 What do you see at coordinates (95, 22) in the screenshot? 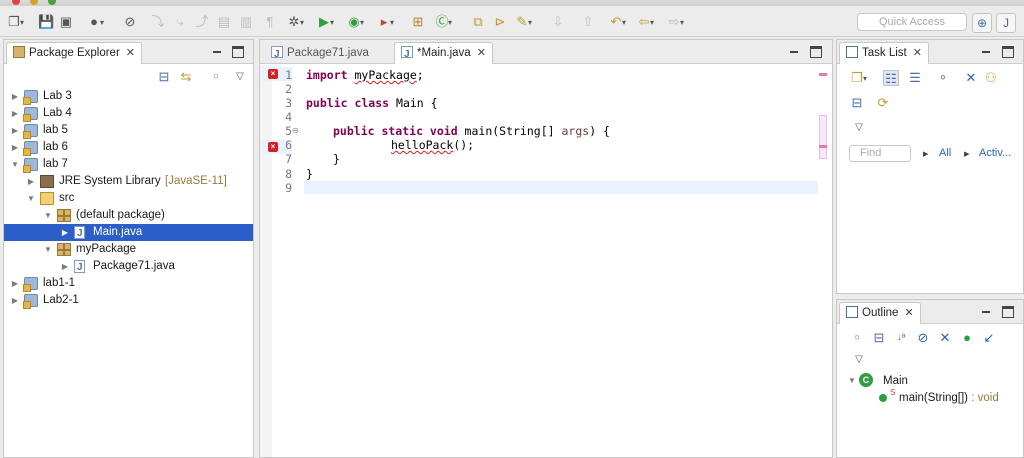
I see `profile-icon: ●` at bounding box center [95, 22].